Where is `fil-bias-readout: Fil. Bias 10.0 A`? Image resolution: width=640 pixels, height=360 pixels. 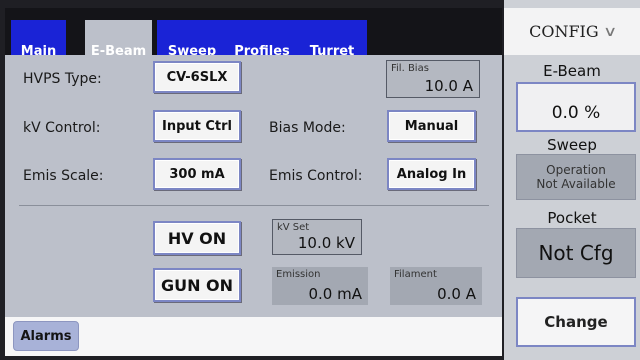
fil-bias-readout: Fil. Bias 10.0 A is located at coordinates (433, 79).